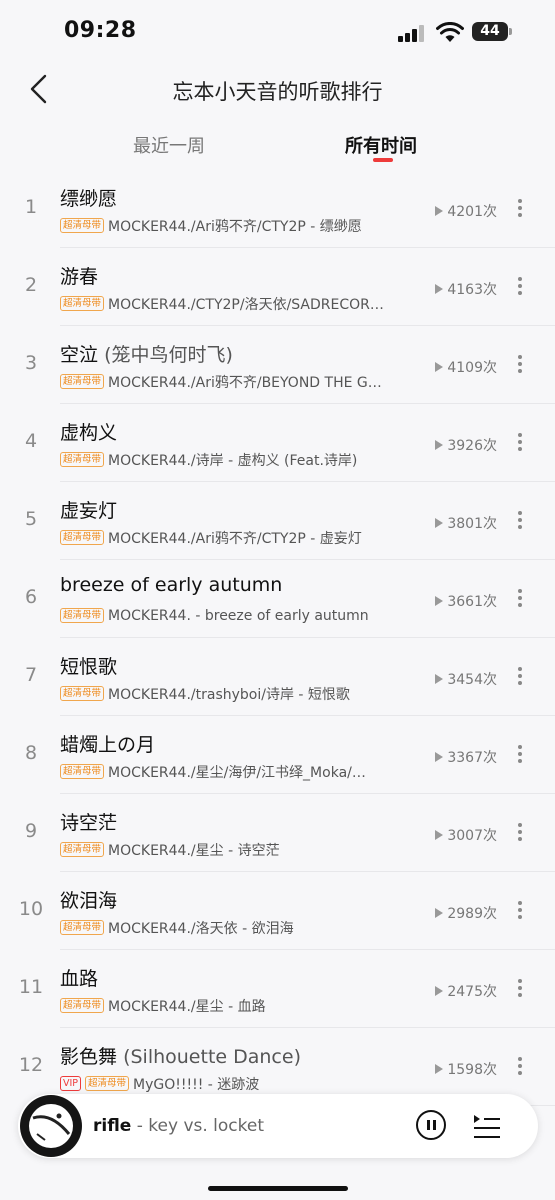 This screenshot has height=1200, width=555. Describe the element at coordinates (235, 615) in the screenshot. I see `song-meta: 超清母带 MOCKER44. - breeze of early autumn` at that location.